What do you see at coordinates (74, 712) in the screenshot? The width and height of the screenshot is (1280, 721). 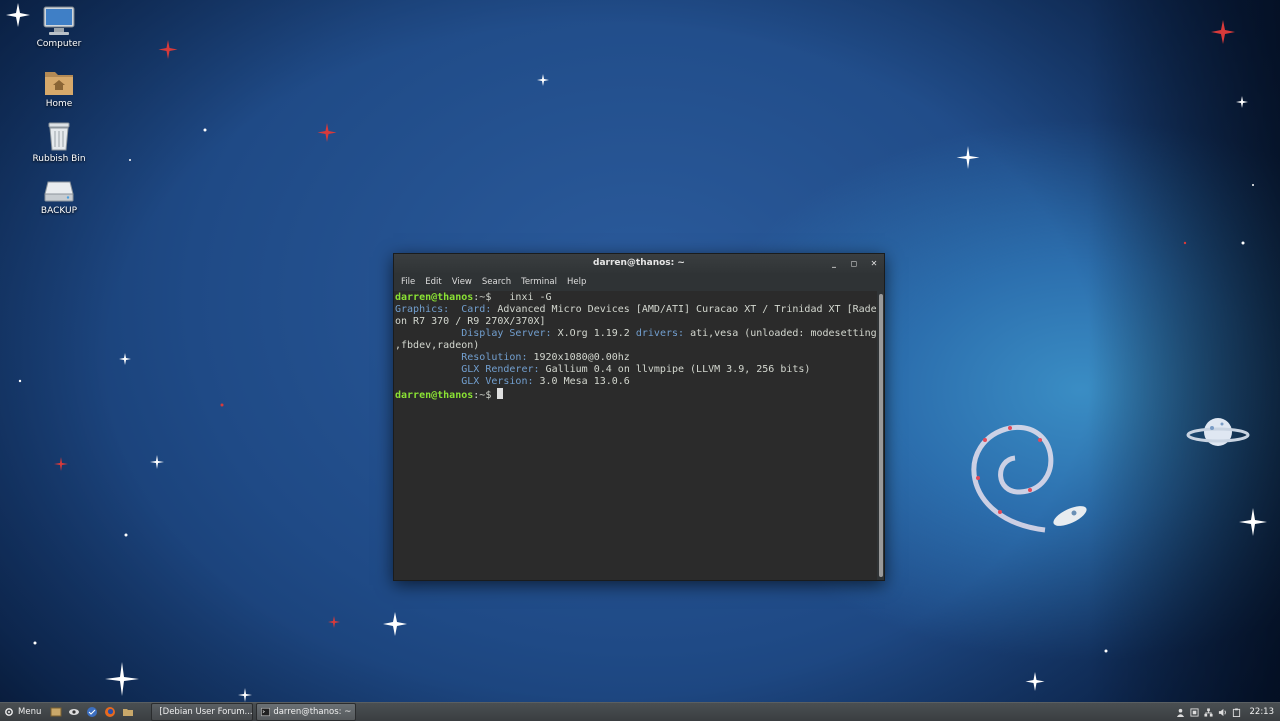 I see `eye-of-gnome-icon` at bounding box center [74, 712].